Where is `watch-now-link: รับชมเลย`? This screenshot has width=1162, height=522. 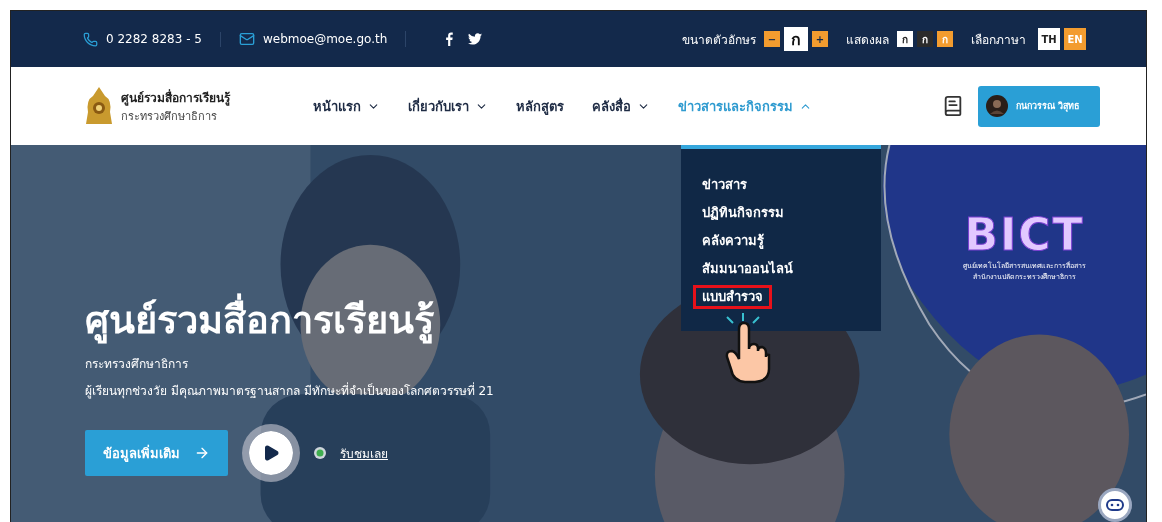
watch-now-link: รับชมเลย is located at coordinates (364, 453).